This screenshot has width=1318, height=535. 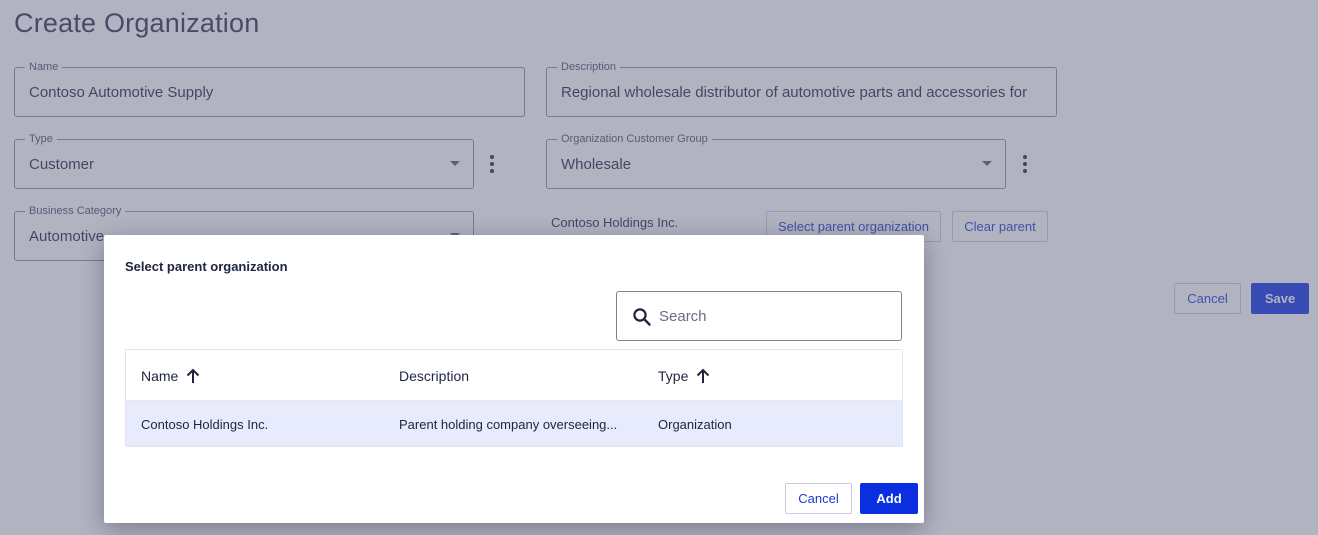 I want to click on column-header-description-label: Description, so click(x=434, y=375).